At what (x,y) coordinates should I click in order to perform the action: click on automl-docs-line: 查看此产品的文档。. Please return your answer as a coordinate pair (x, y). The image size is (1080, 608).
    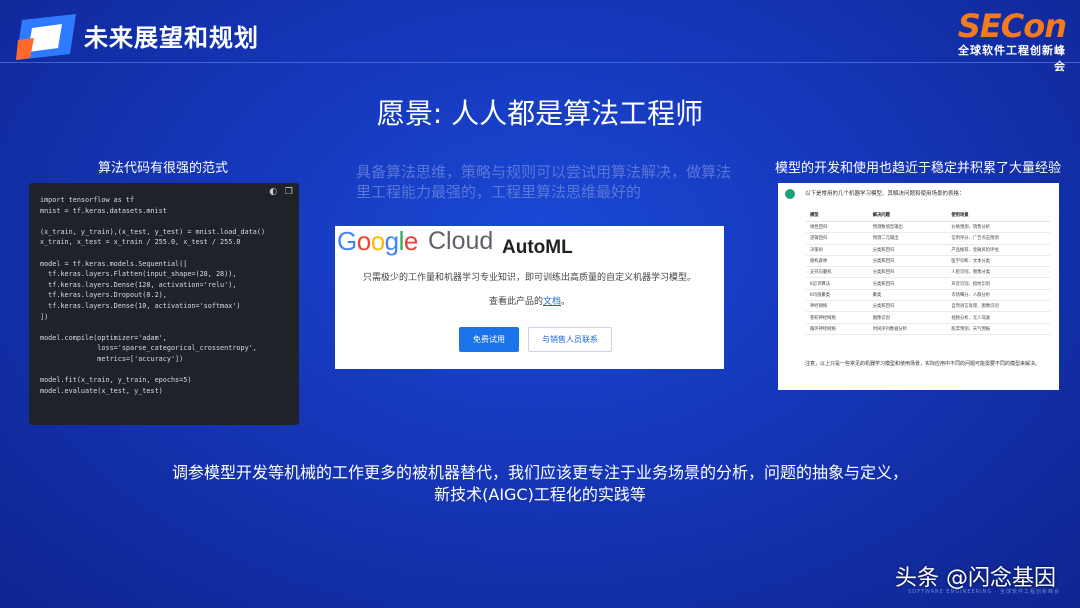
    Looking at the image, I should click on (529, 300).